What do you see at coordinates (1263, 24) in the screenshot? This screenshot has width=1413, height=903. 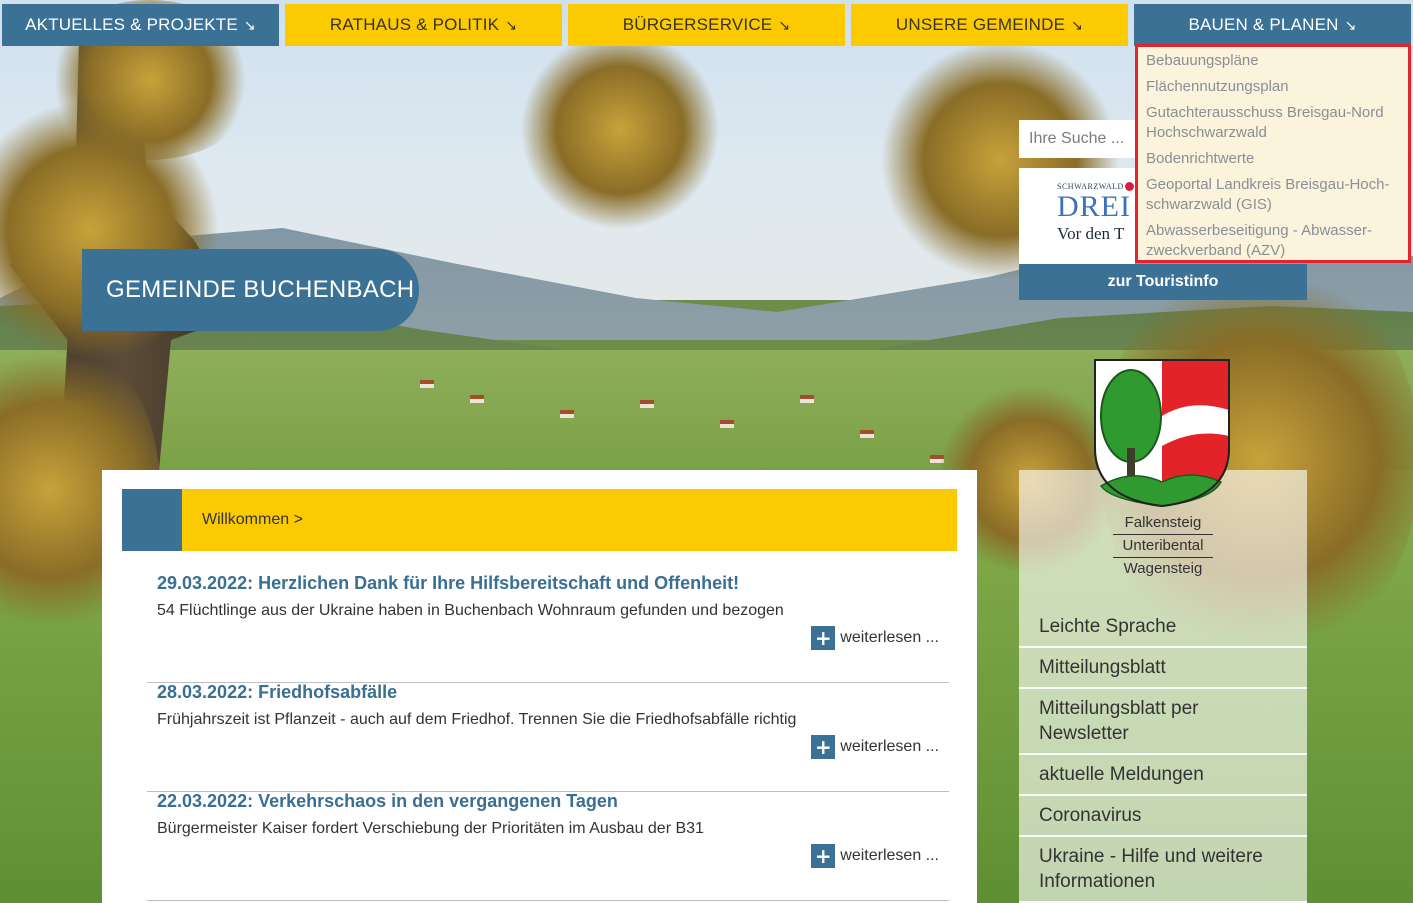 I see `nav-label: BAUEN & PLANEN` at bounding box center [1263, 24].